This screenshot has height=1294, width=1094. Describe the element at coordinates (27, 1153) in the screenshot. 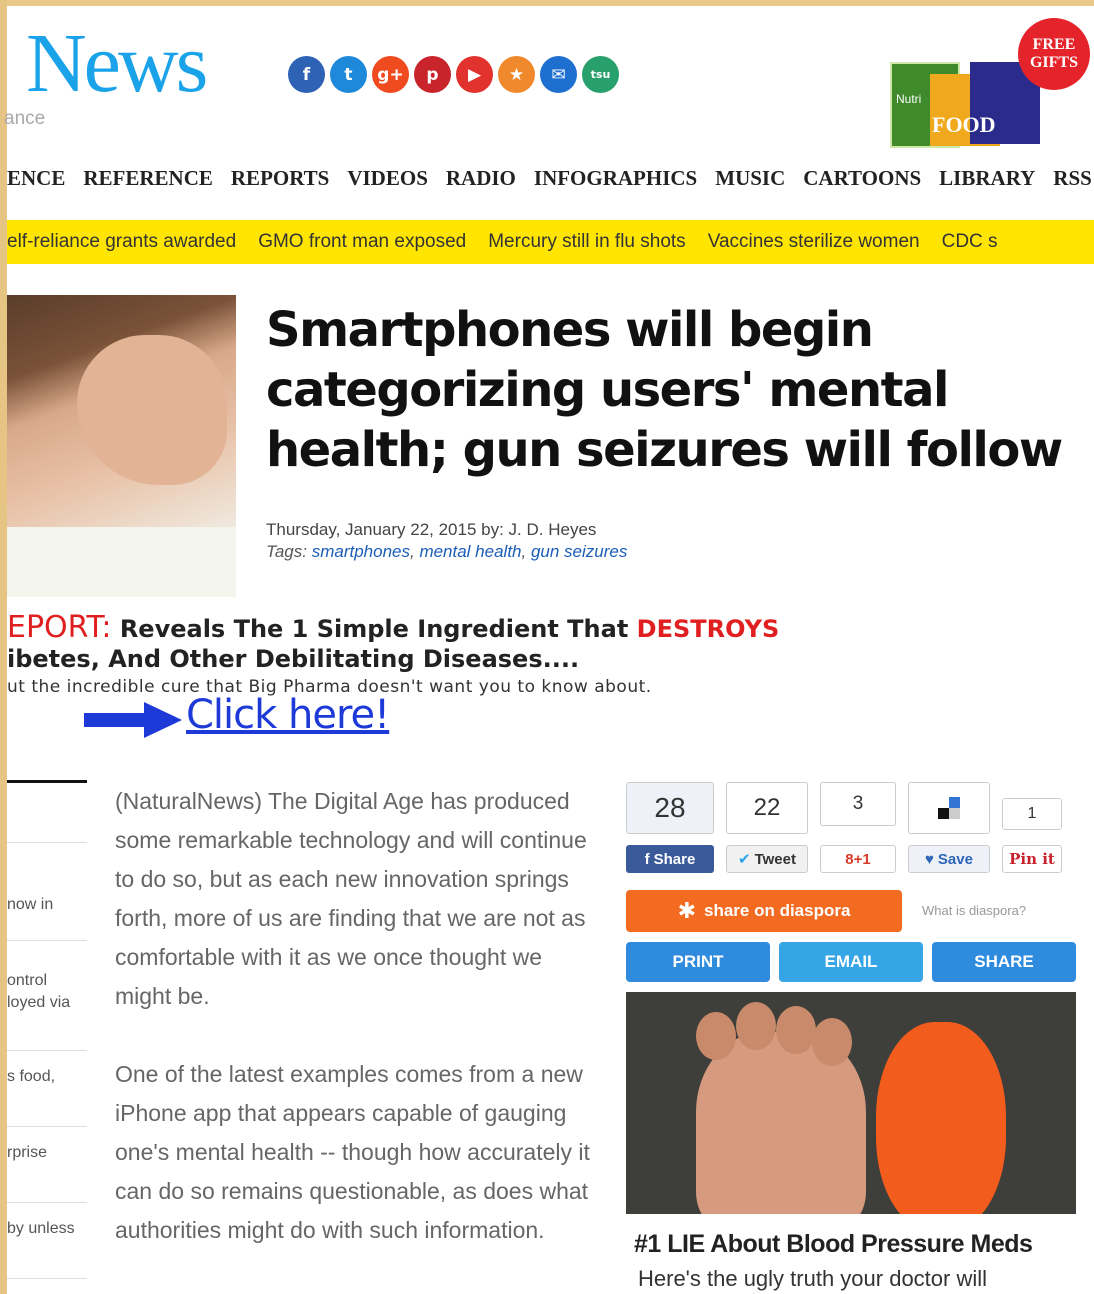

I see `sidebar-link: rprise` at that location.